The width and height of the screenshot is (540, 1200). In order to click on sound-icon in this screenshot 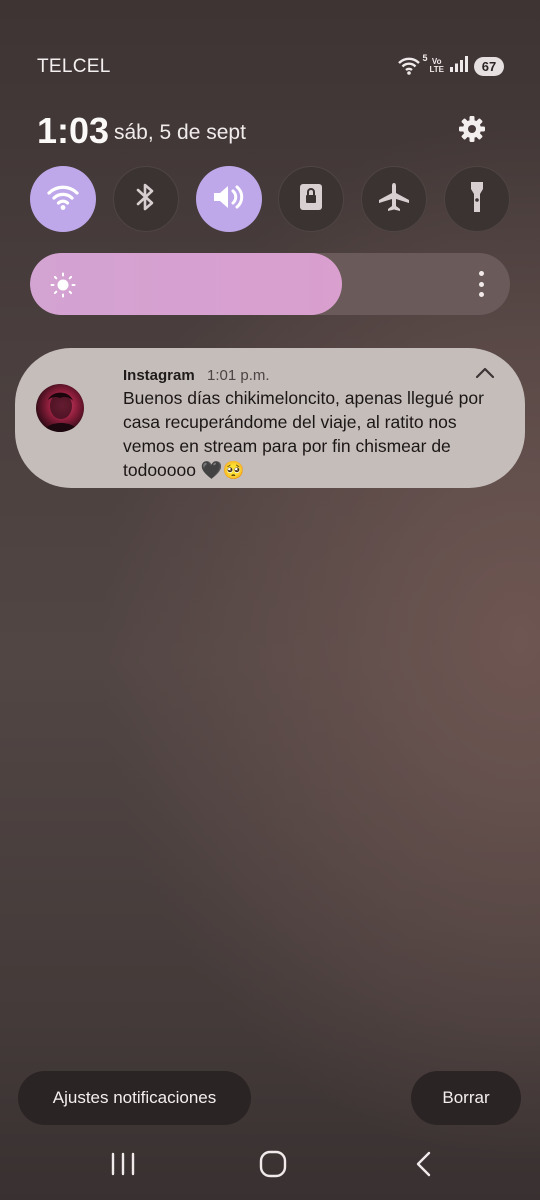, I will do `click(229, 199)`.